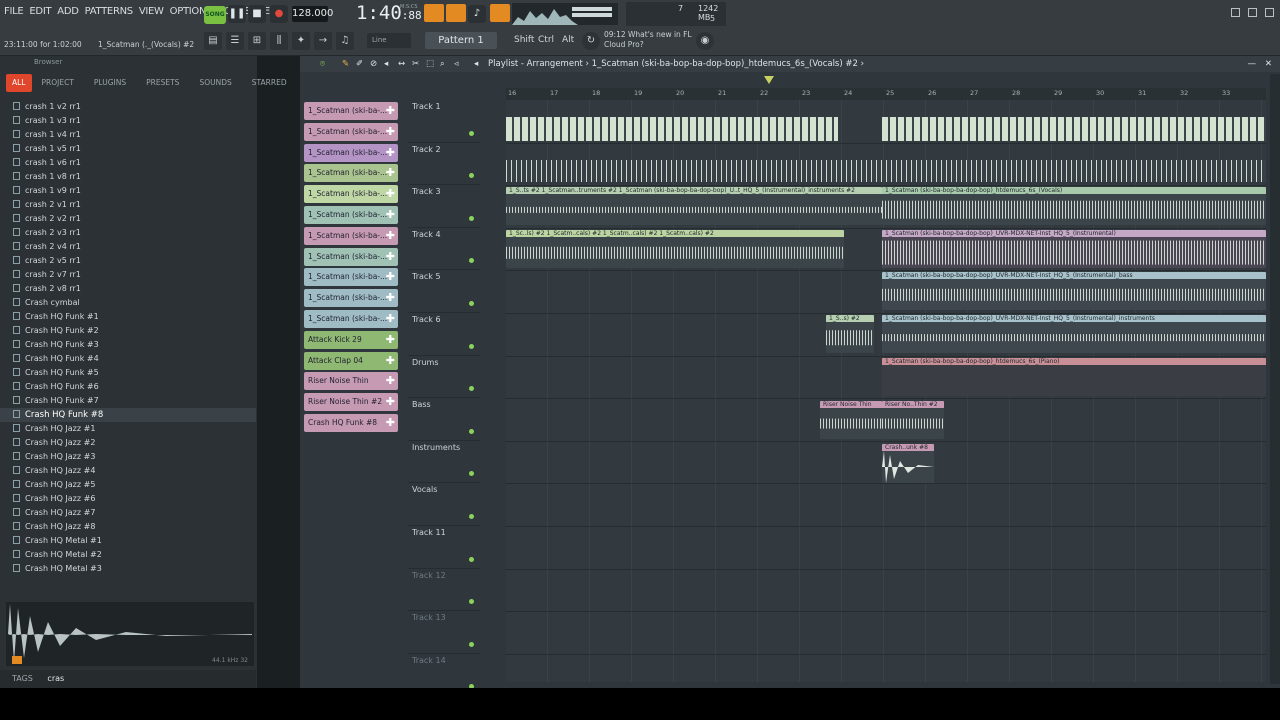 This screenshot has width=1280, height=720. Describe the element at coordinates (128, 457) in the screenshot. I see `browser-file-item: Crash HQ Jazz #3` at that location.